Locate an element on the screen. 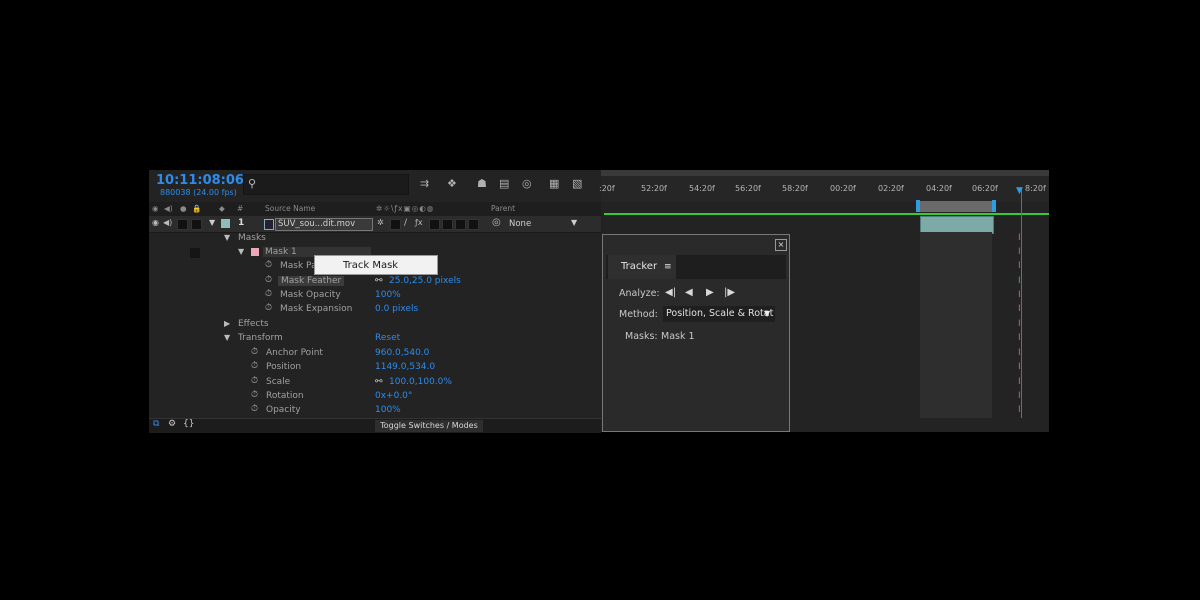 This screenshot has height=600, width=1200. rotation-row: ⏱ Rotation 0x+0.0° is located at coordinates (375, 397).